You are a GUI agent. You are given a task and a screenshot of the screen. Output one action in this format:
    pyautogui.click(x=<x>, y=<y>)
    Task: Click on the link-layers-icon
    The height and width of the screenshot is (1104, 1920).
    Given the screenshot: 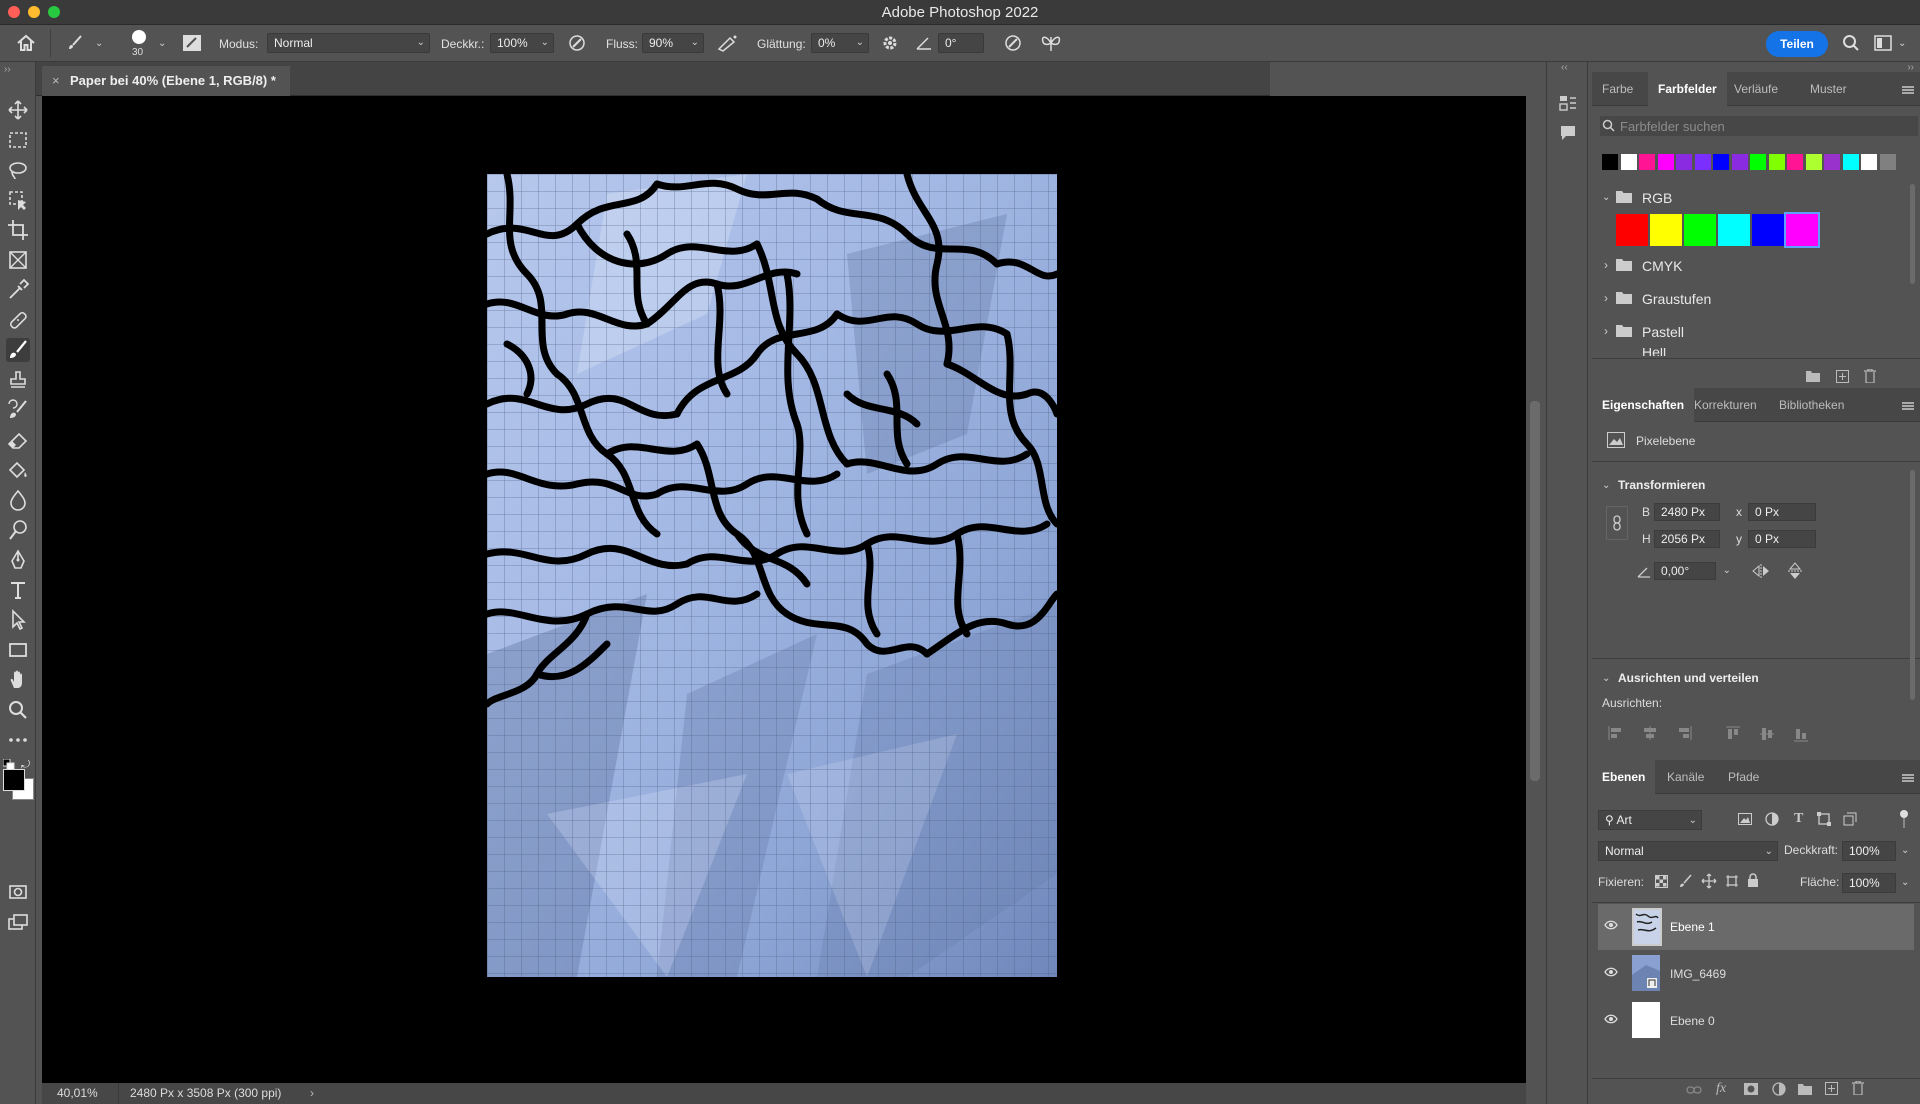 What is the action you would take?
    pyautogui.click(x=1694, y=1090)
    